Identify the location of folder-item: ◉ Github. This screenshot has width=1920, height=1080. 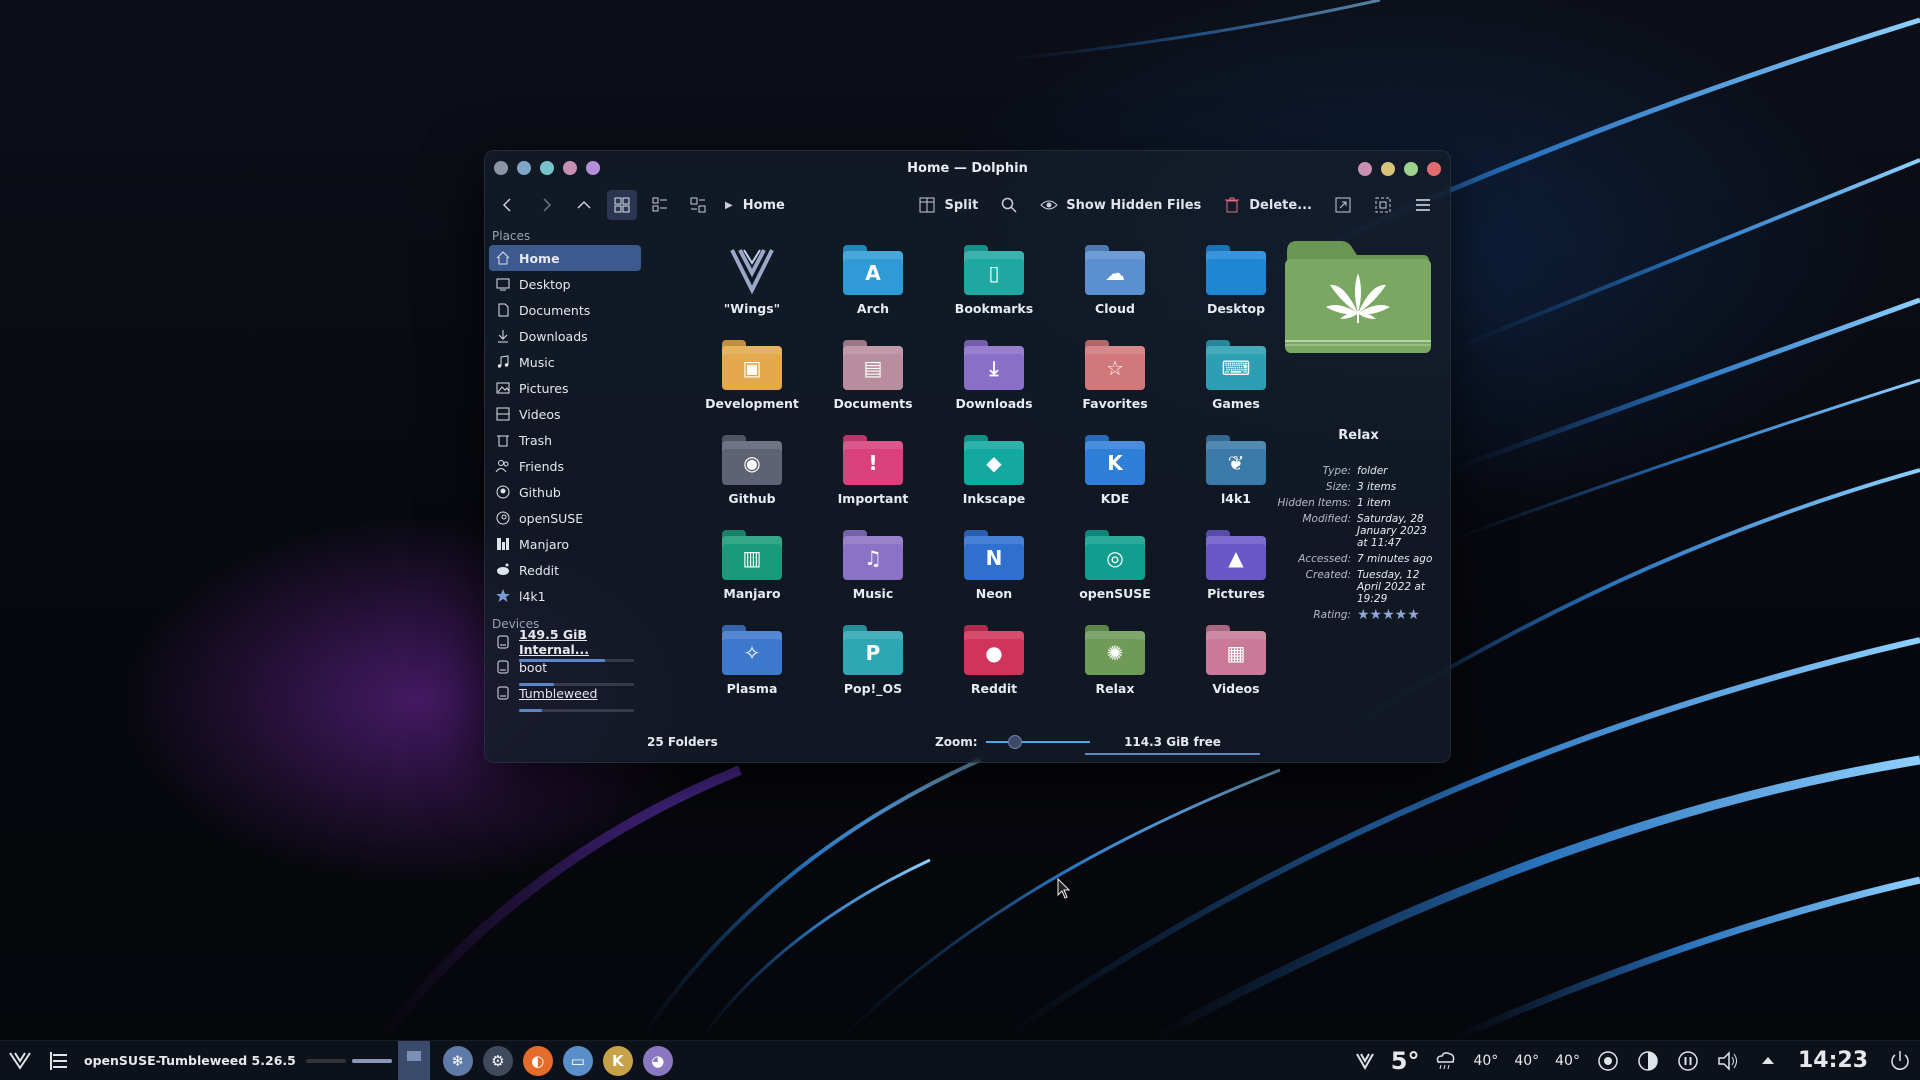
(752, 480).